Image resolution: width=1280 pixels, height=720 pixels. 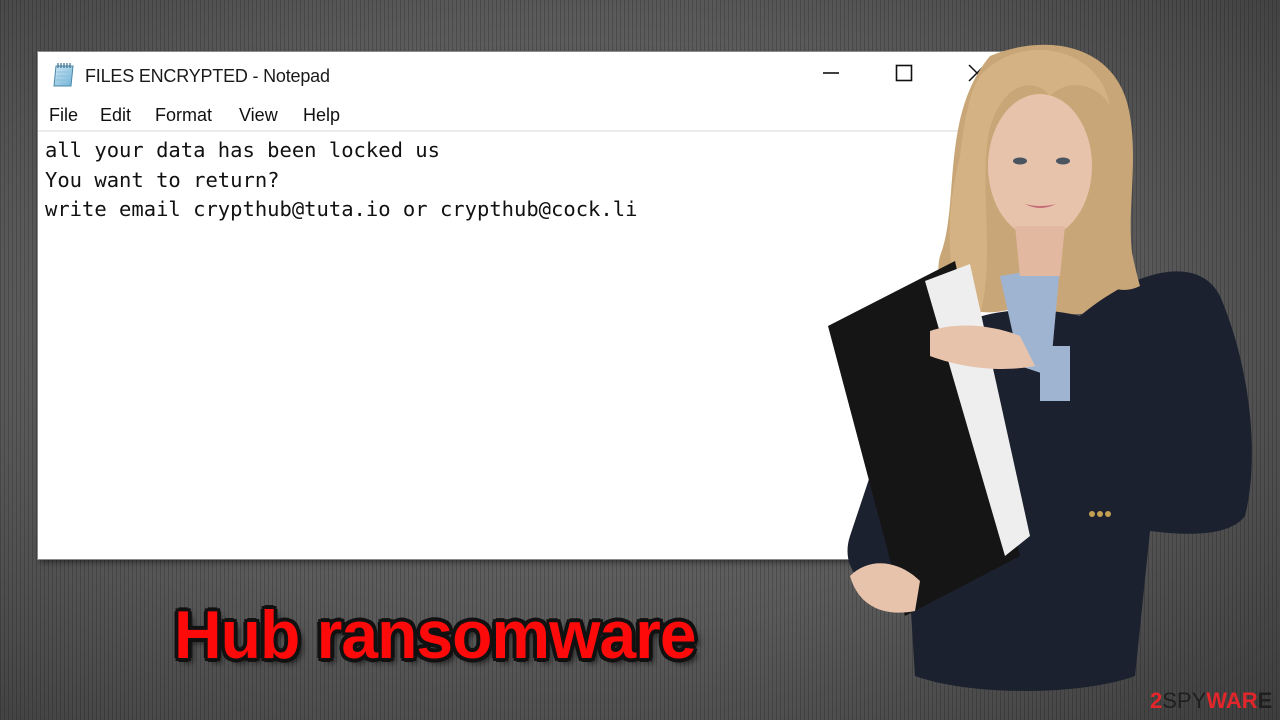 I want to click on 2spyware-logo: 2SPYWARE, so click(x=1211, y=701).